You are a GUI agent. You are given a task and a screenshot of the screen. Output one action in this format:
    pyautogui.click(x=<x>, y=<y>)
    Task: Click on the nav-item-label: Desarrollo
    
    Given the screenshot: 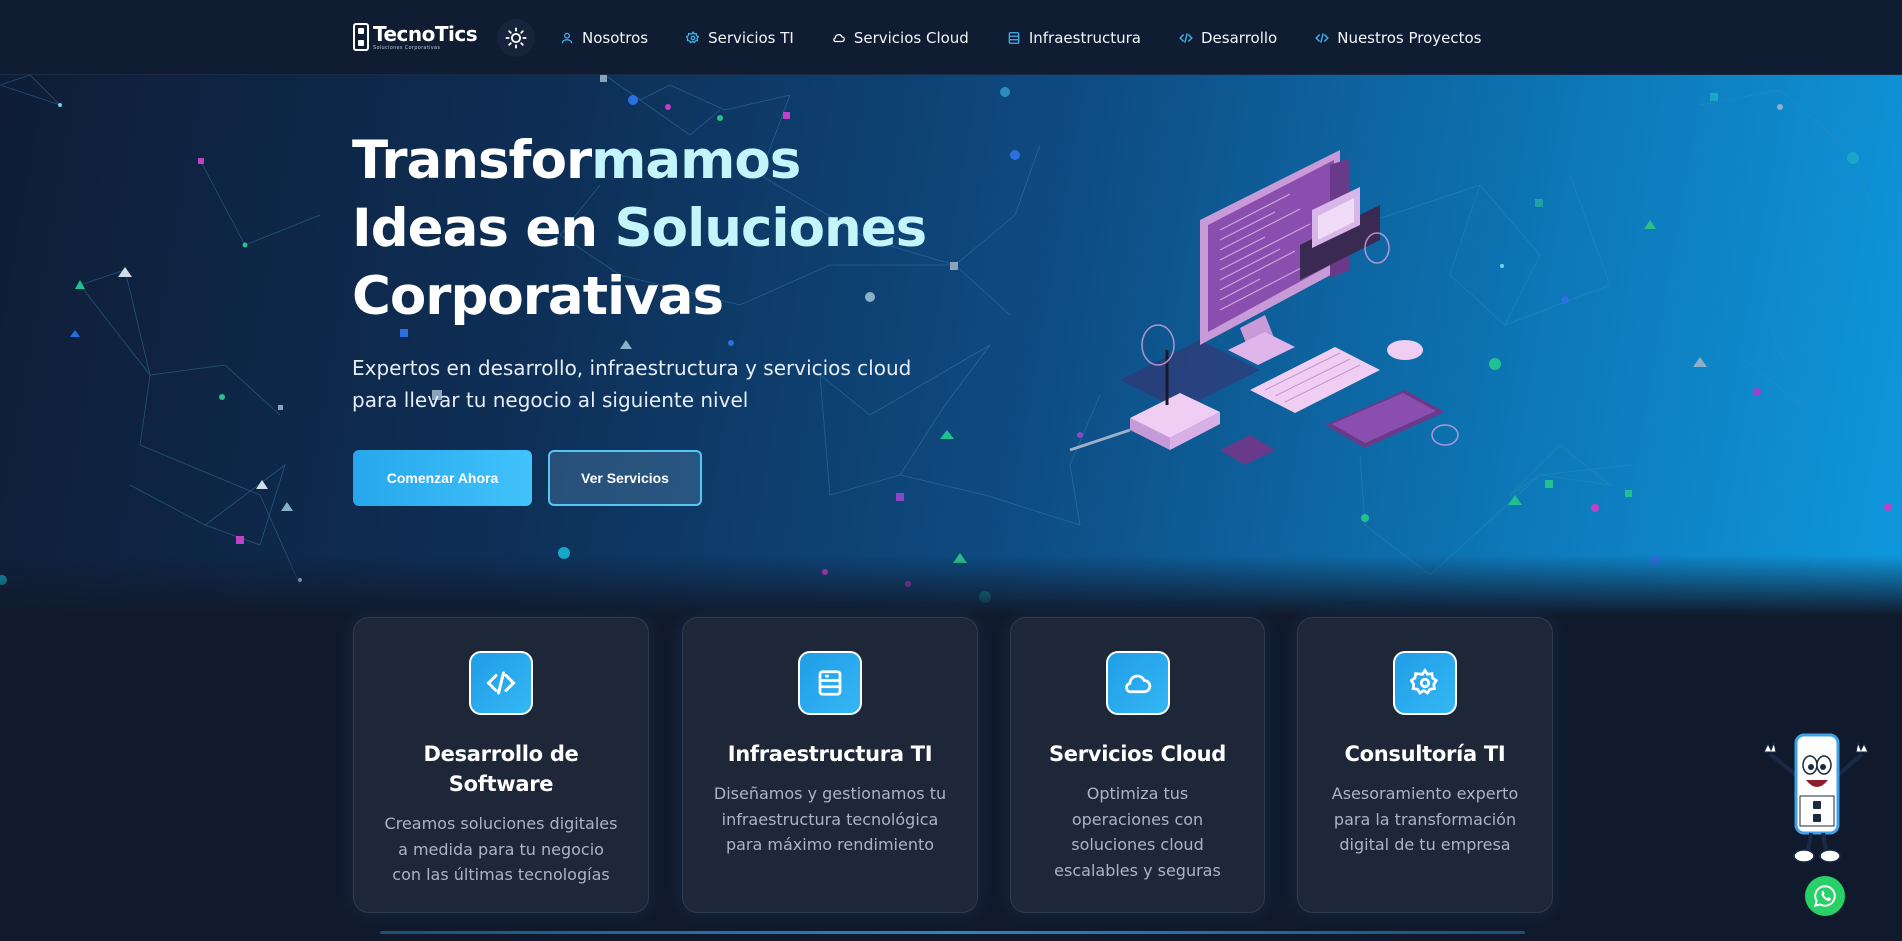 What is the action you would take?
    pyautogui.click(x=1239, y=37)
    